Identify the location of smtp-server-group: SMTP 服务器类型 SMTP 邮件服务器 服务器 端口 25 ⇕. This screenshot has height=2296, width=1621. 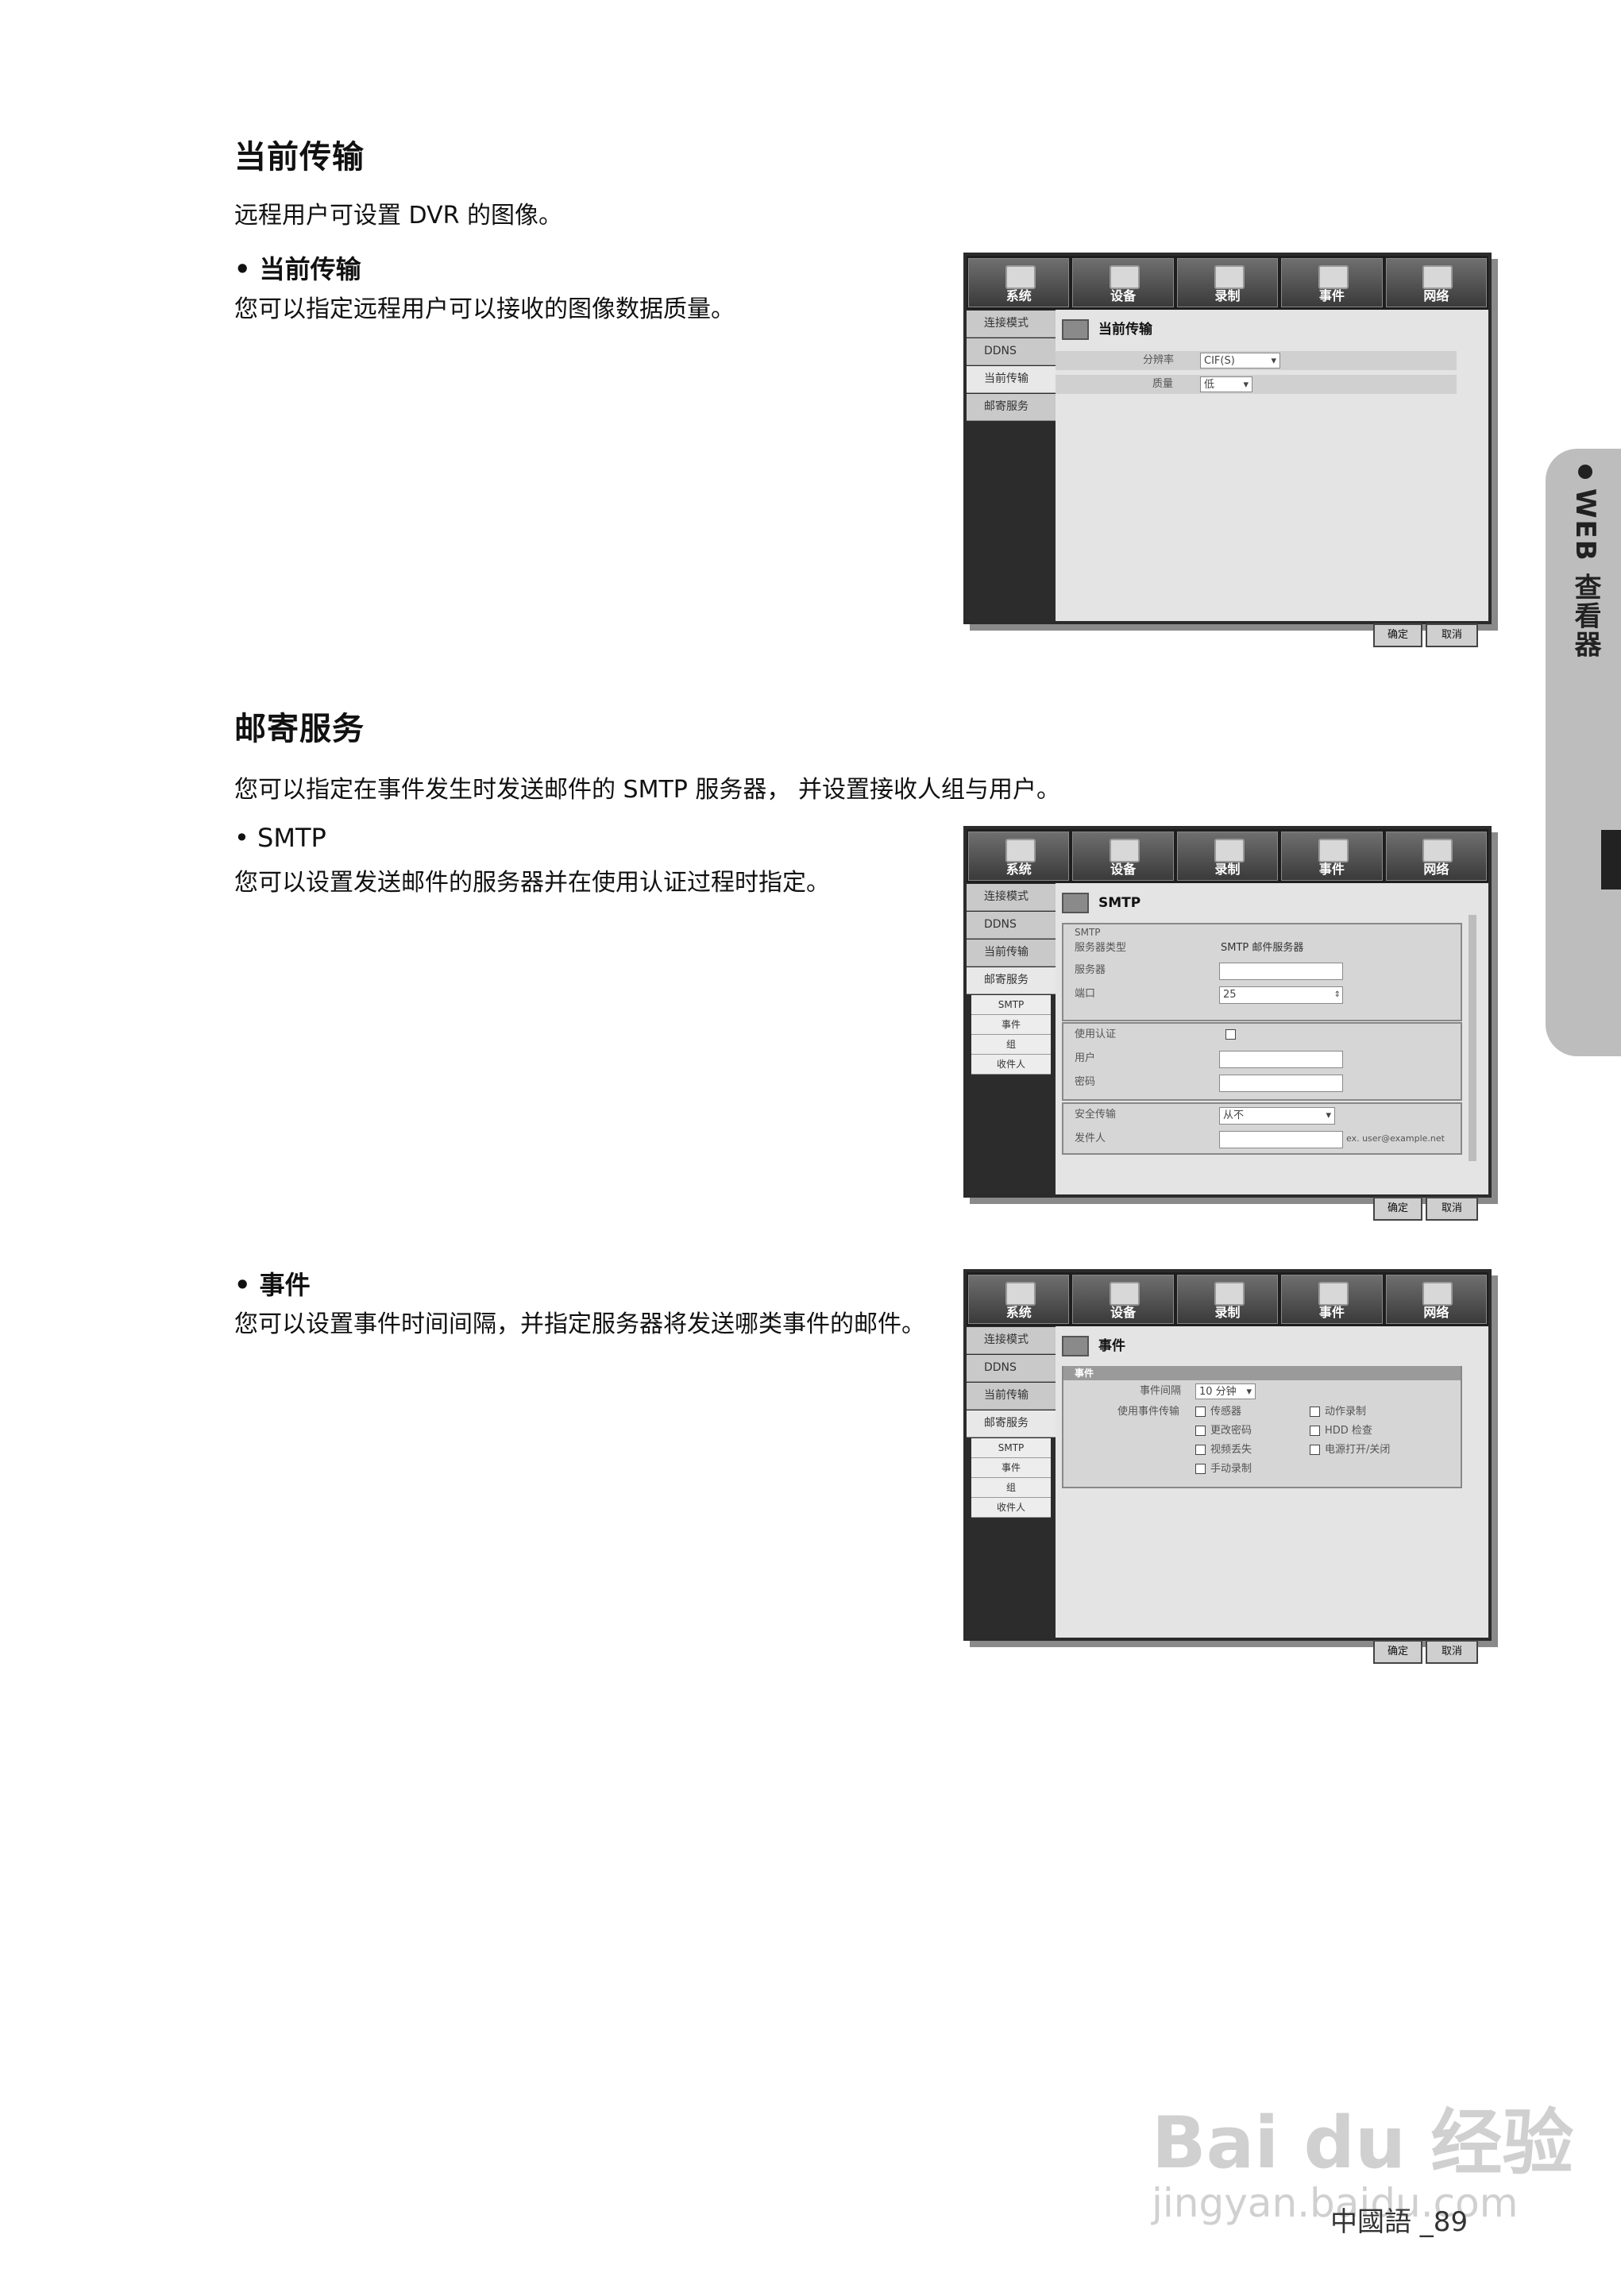
(1262, 972).